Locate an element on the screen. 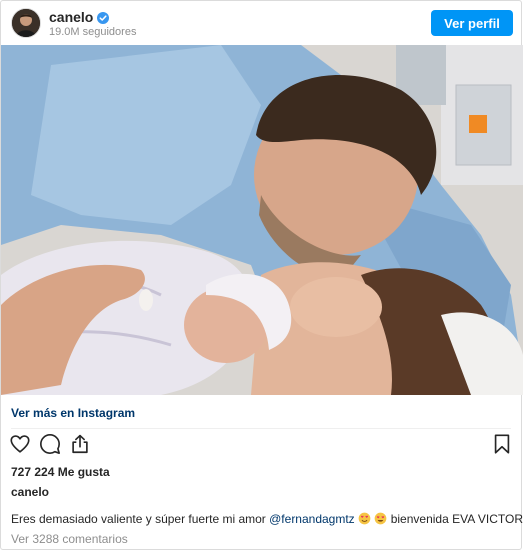 This screenshot has height=552, width=524. action-bar is located at coordinates (50, 444).